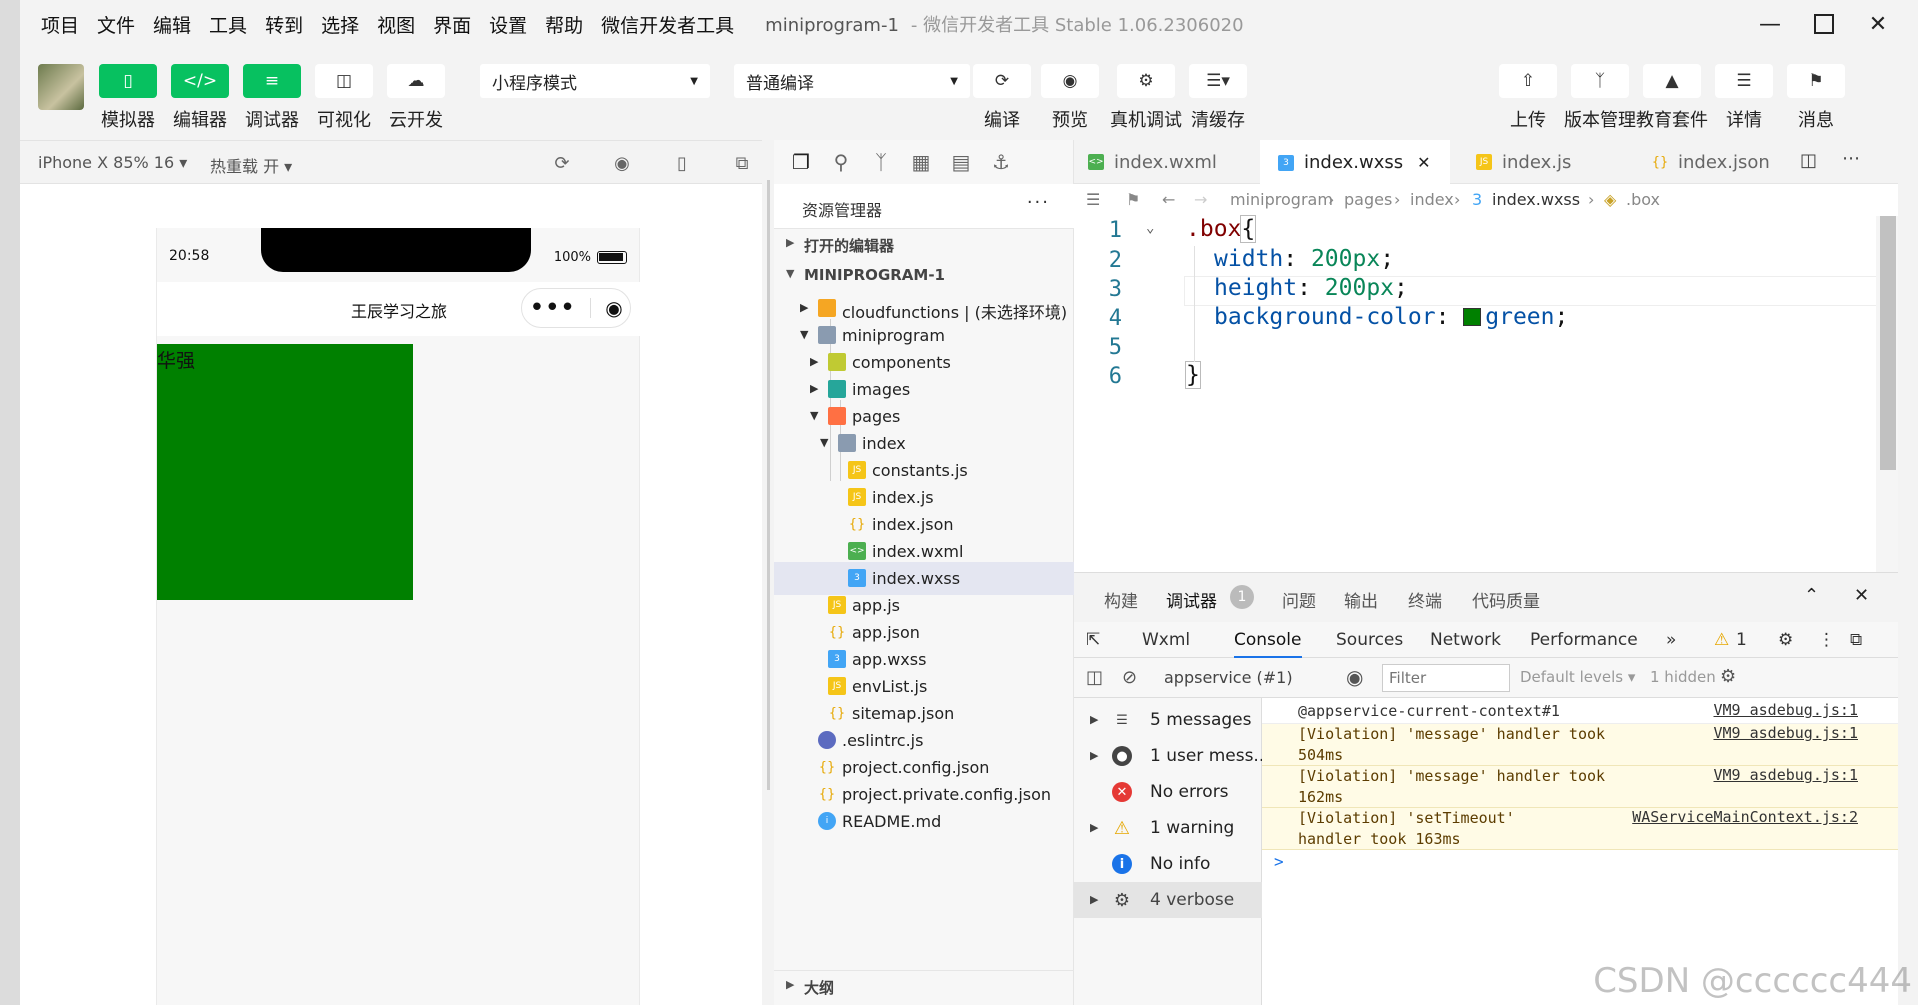 The height and width of the screenshot is (1005, 1918). What do you see at coordinates (881, 162) in the screenshot?
I see `source-control-icon: ᛉ` at bounding box center [881, 162].